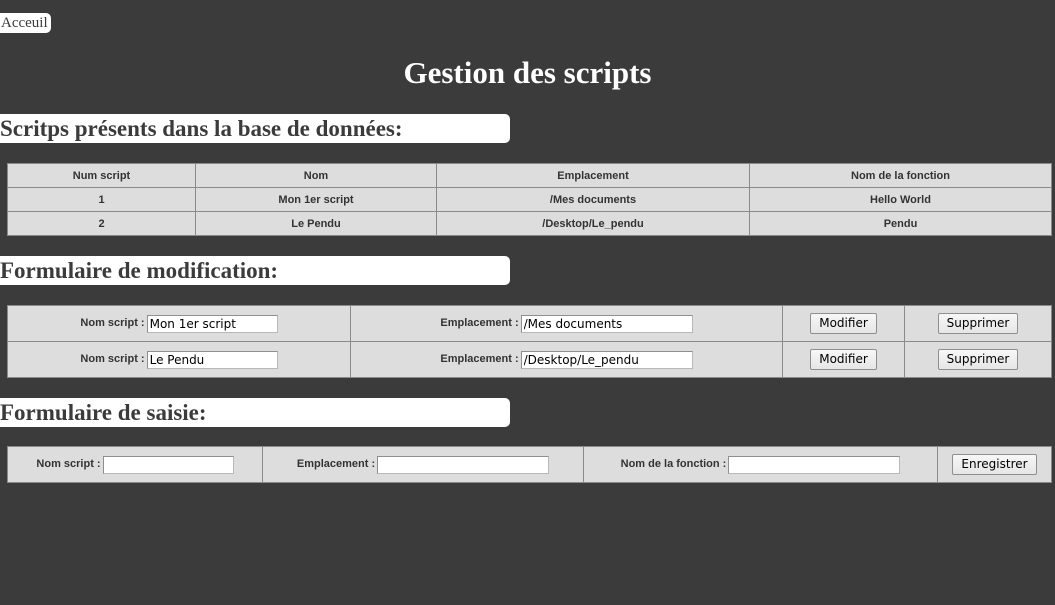  I want to click on edit-form-heading: Formulaire de modification:, so click(255, 270).